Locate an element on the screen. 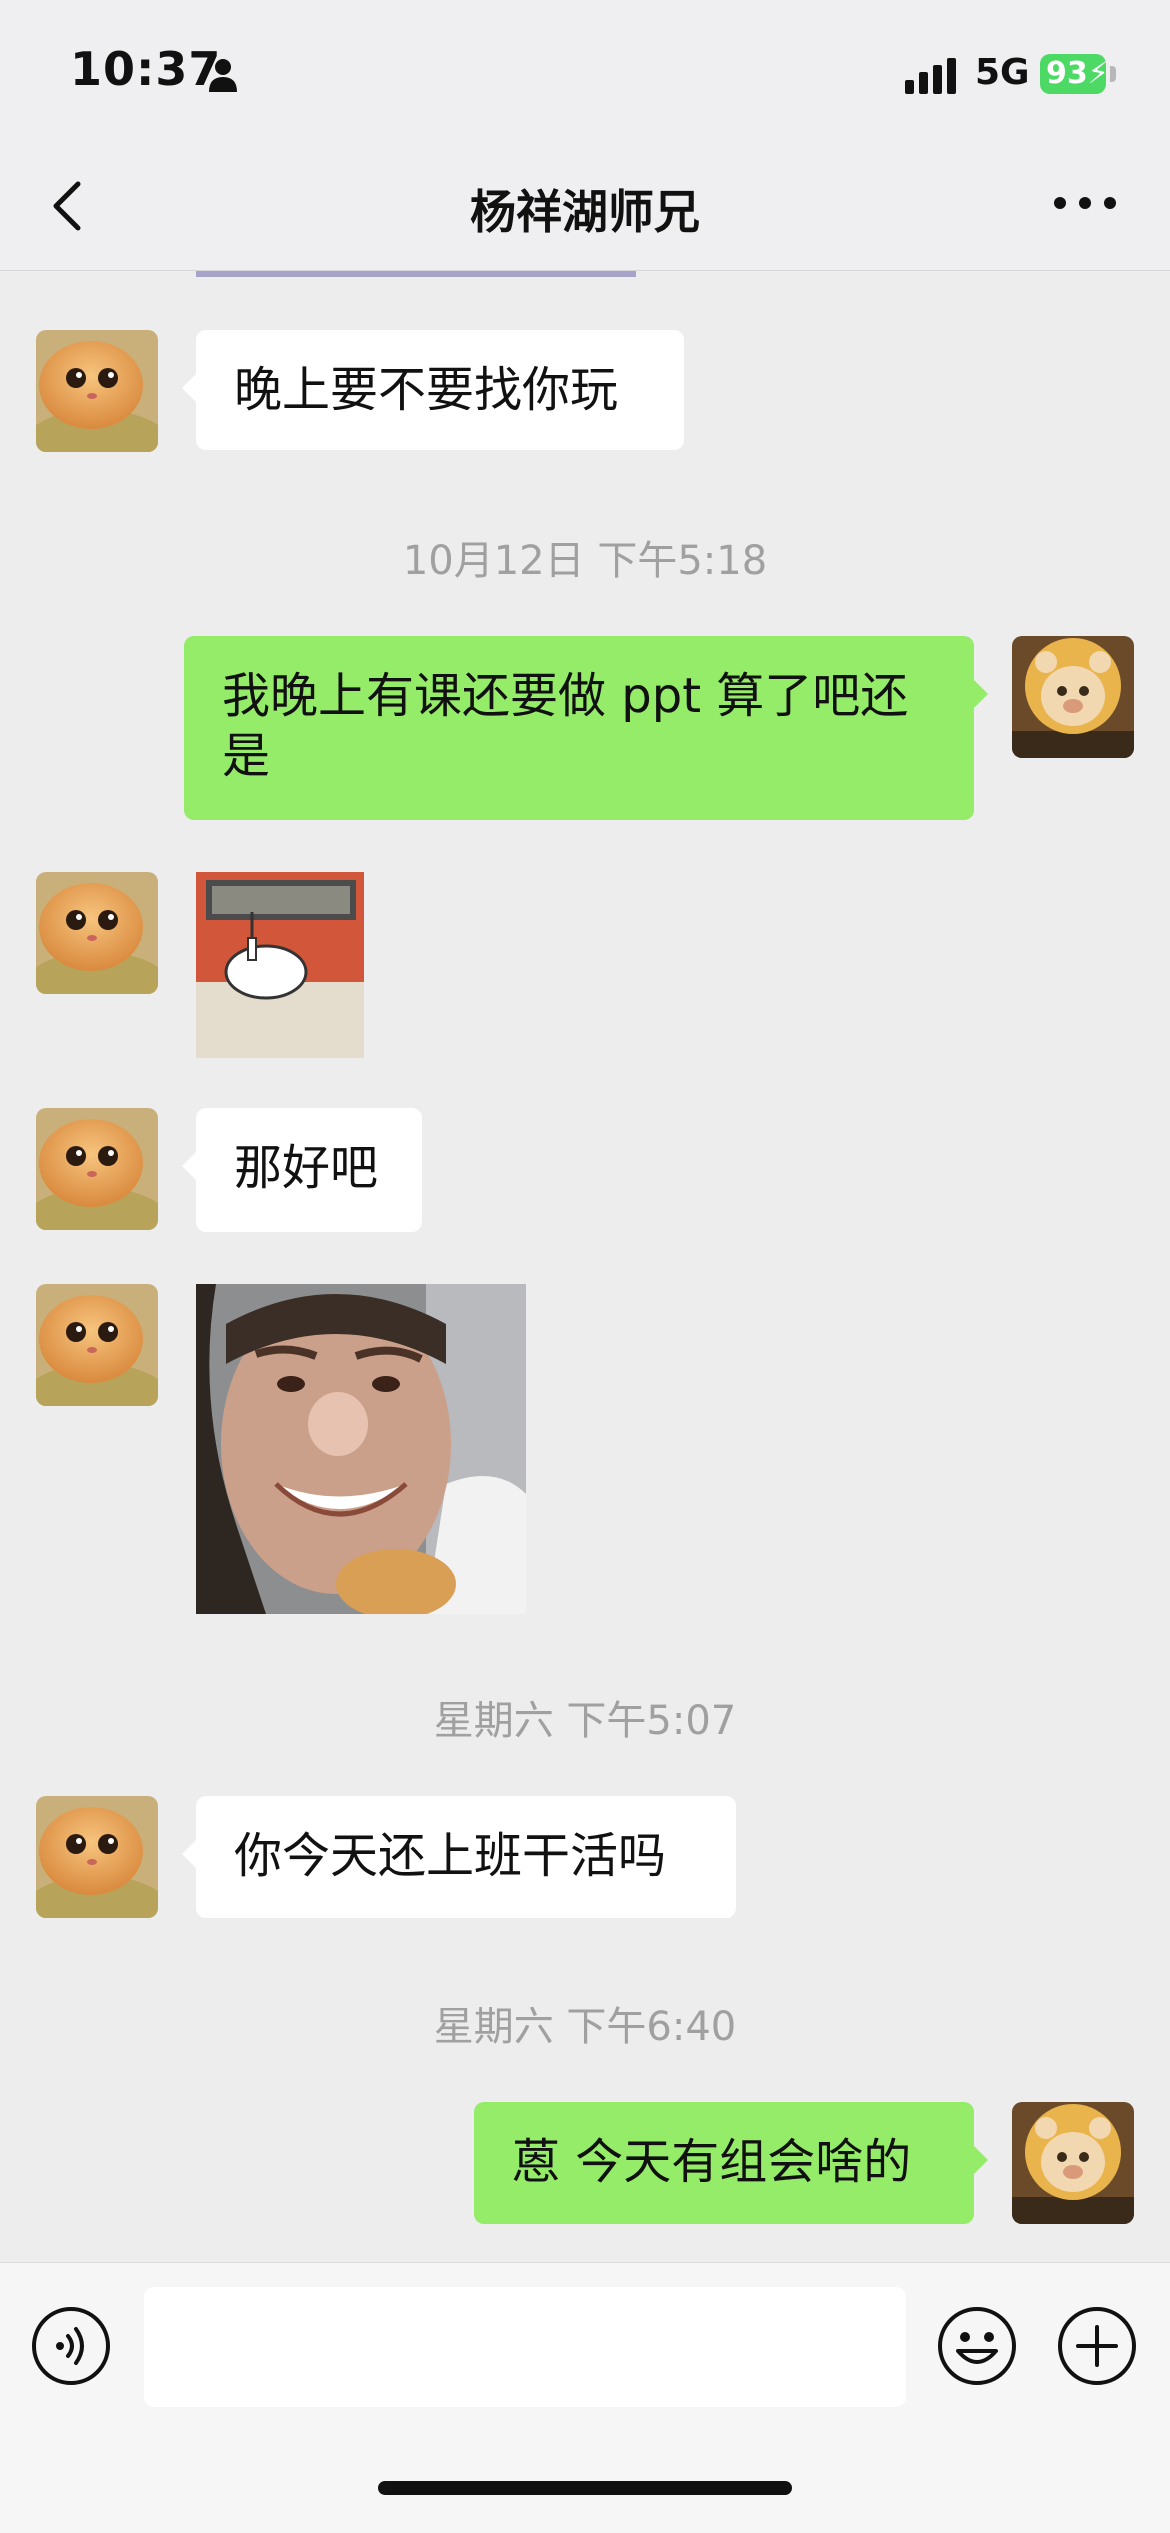  battery-tip is located at coordinates (1113, 74).